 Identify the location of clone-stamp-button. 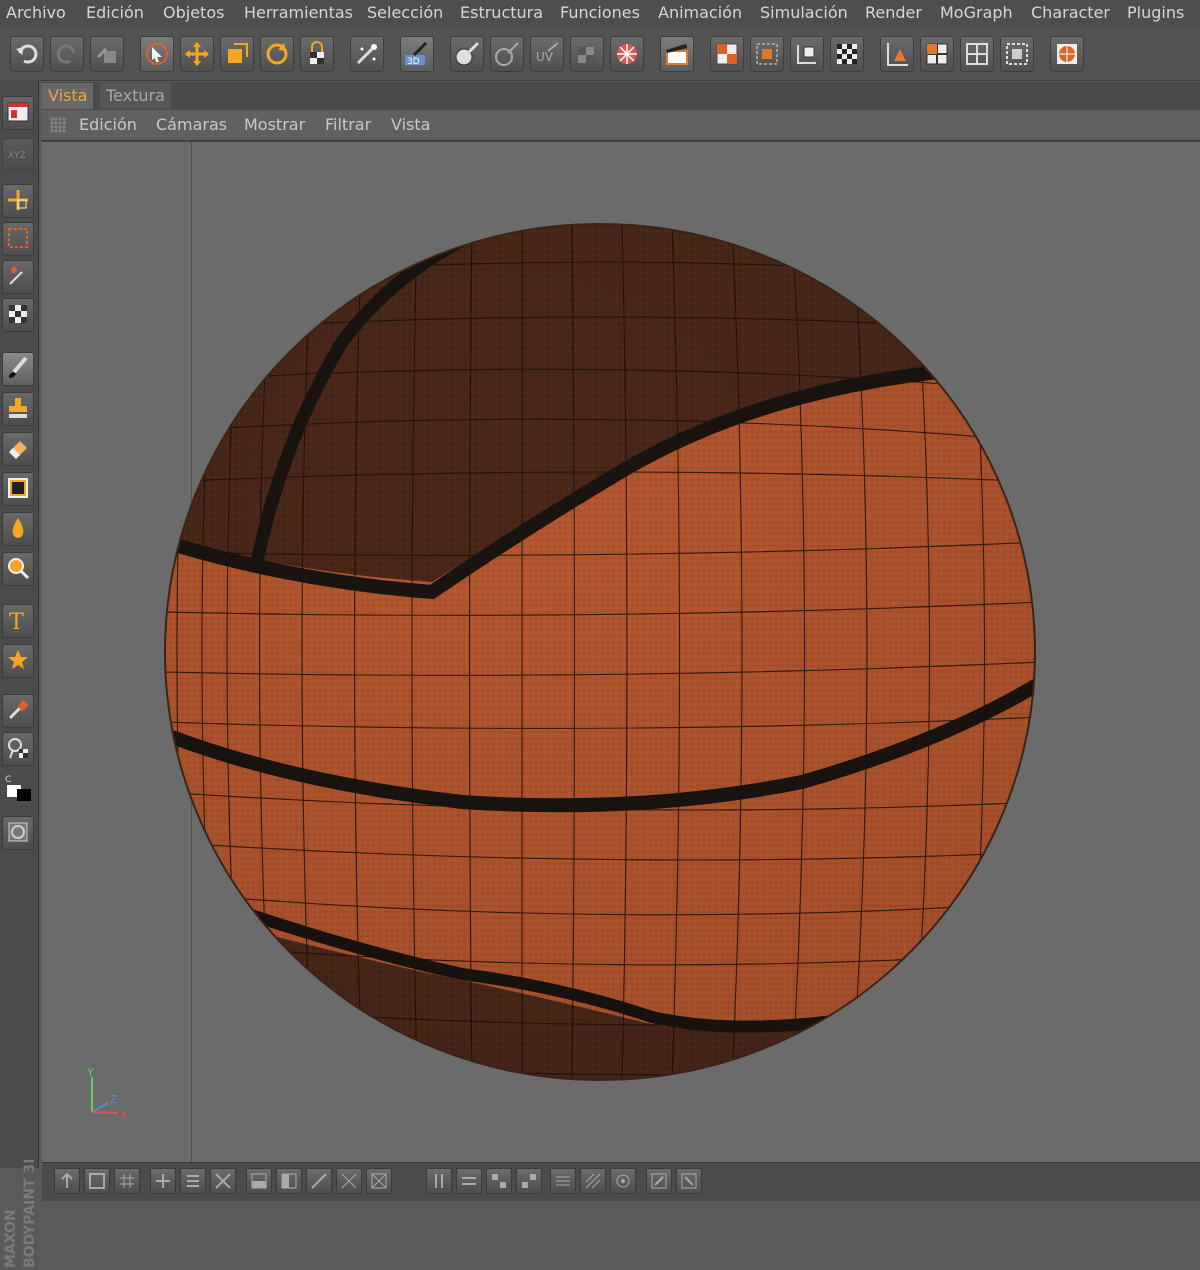
(18, 409).